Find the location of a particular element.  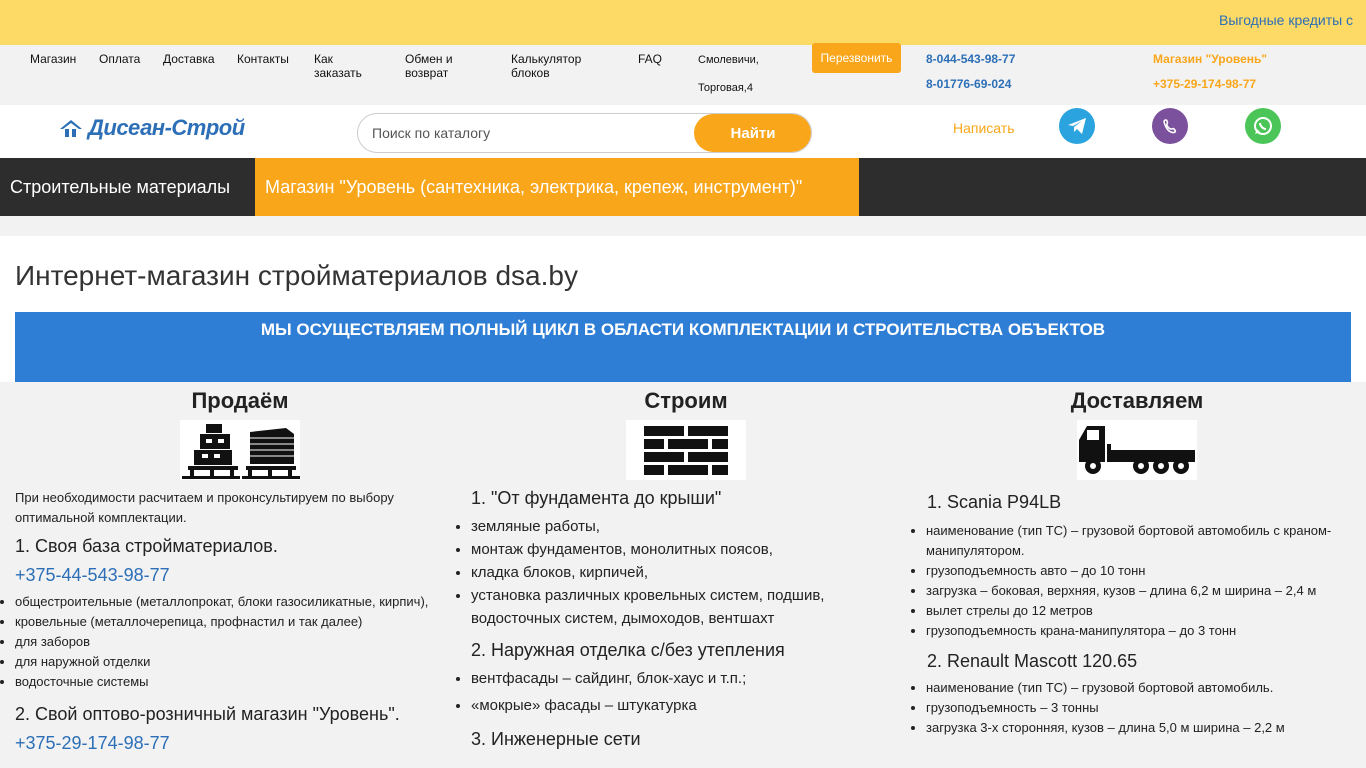

sell-phone-2: +375-29-174-98-77 is located at coordinates (240, 743).